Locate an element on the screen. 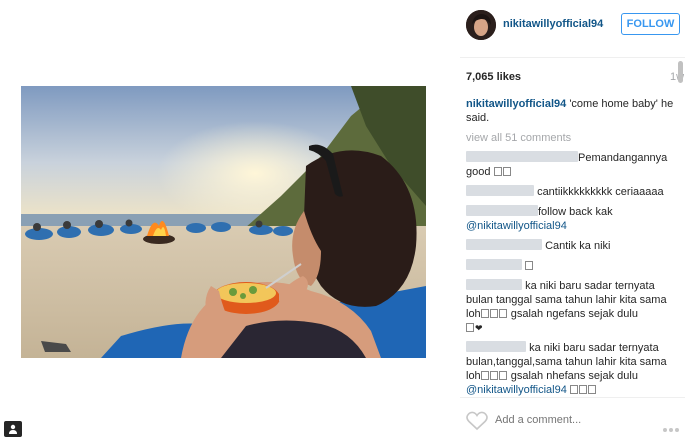  caption-username: nikitawillyofficial94 is located at coordinates (516, 104).